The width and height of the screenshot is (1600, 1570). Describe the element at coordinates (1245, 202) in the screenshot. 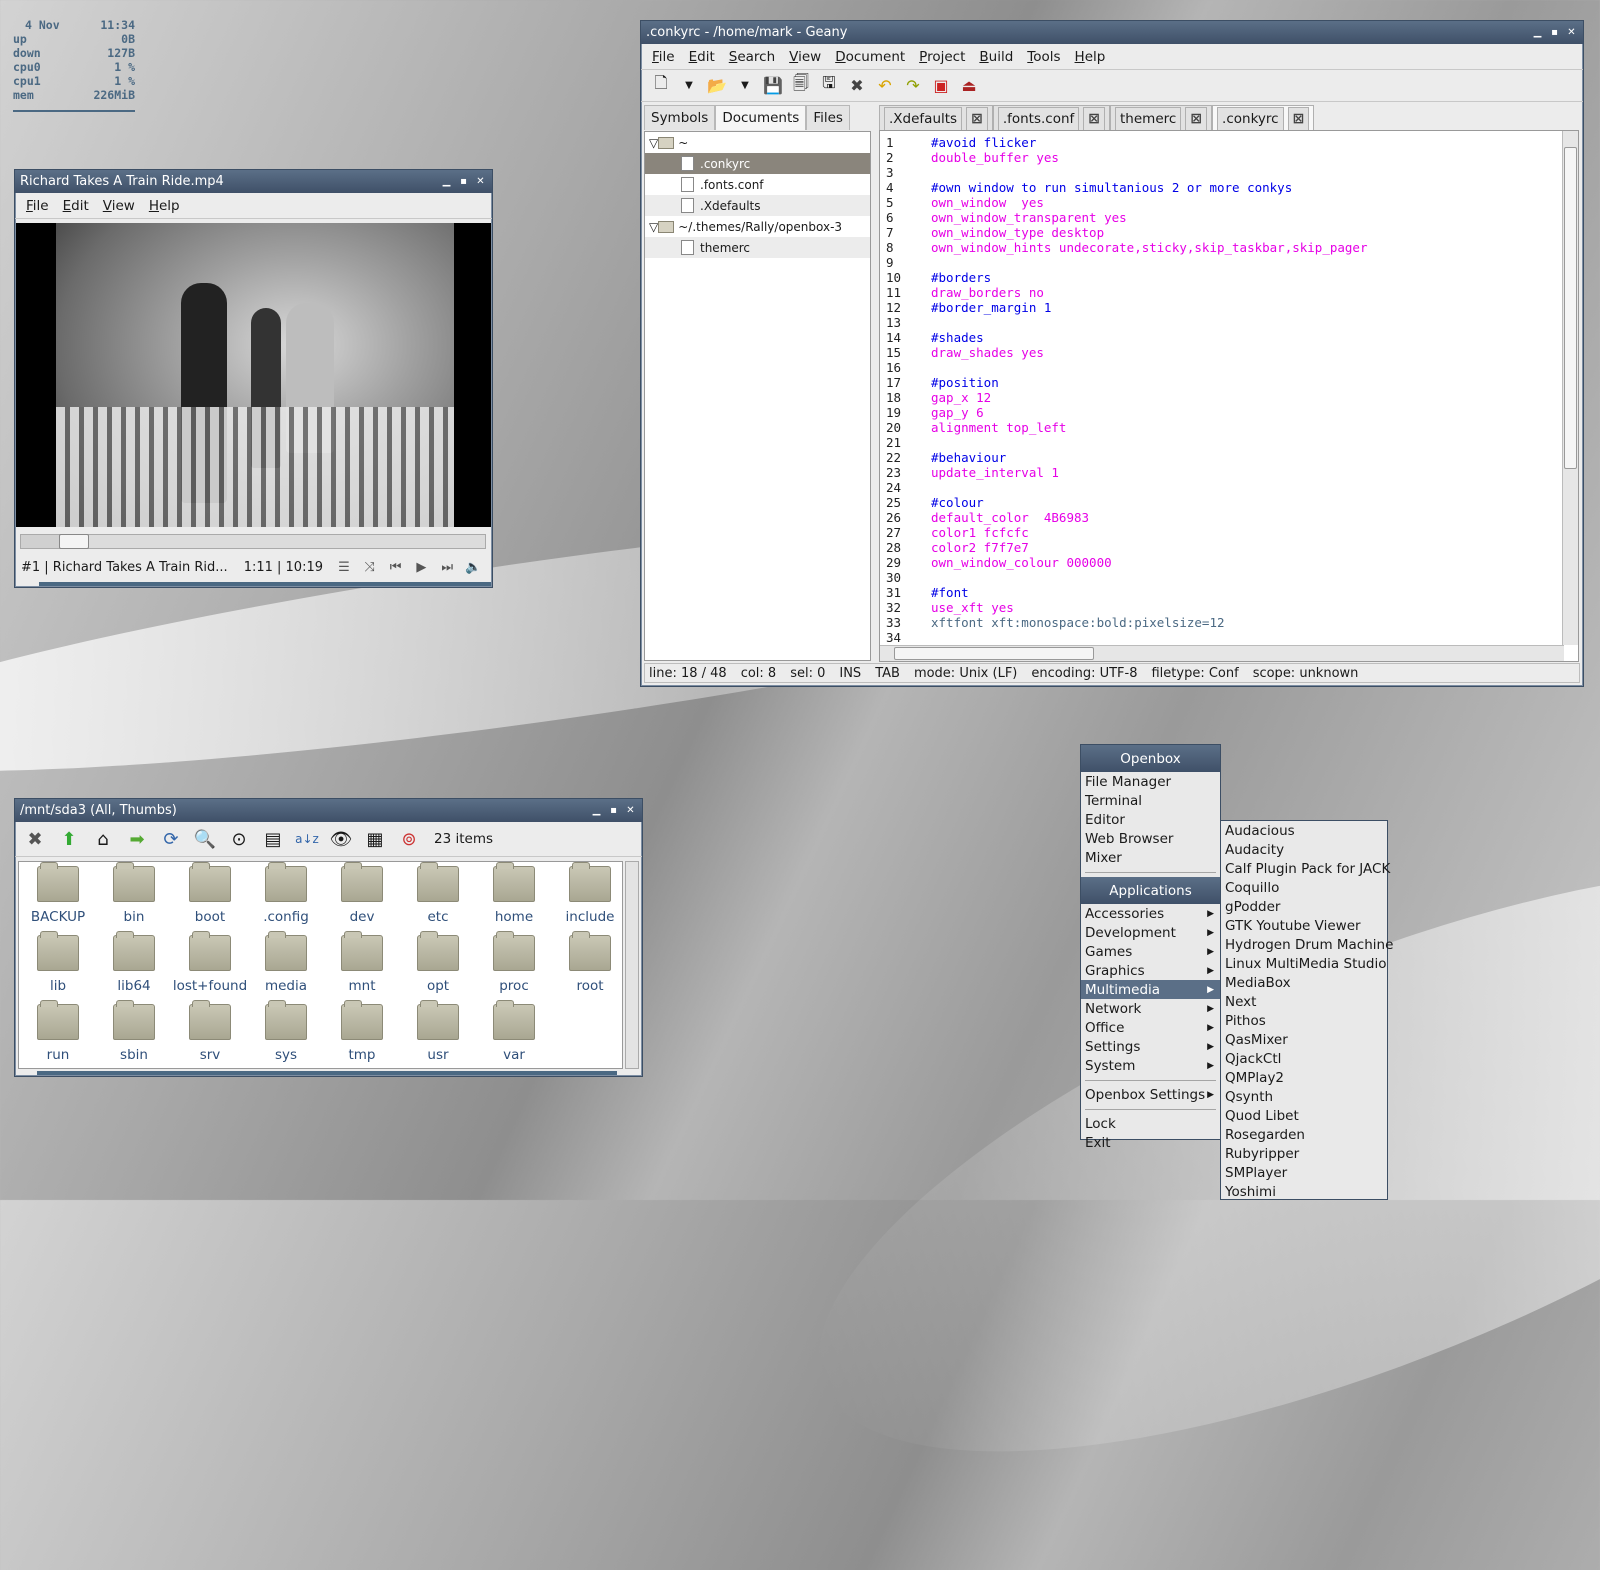

I see `code-line: own_window yes` at that location.